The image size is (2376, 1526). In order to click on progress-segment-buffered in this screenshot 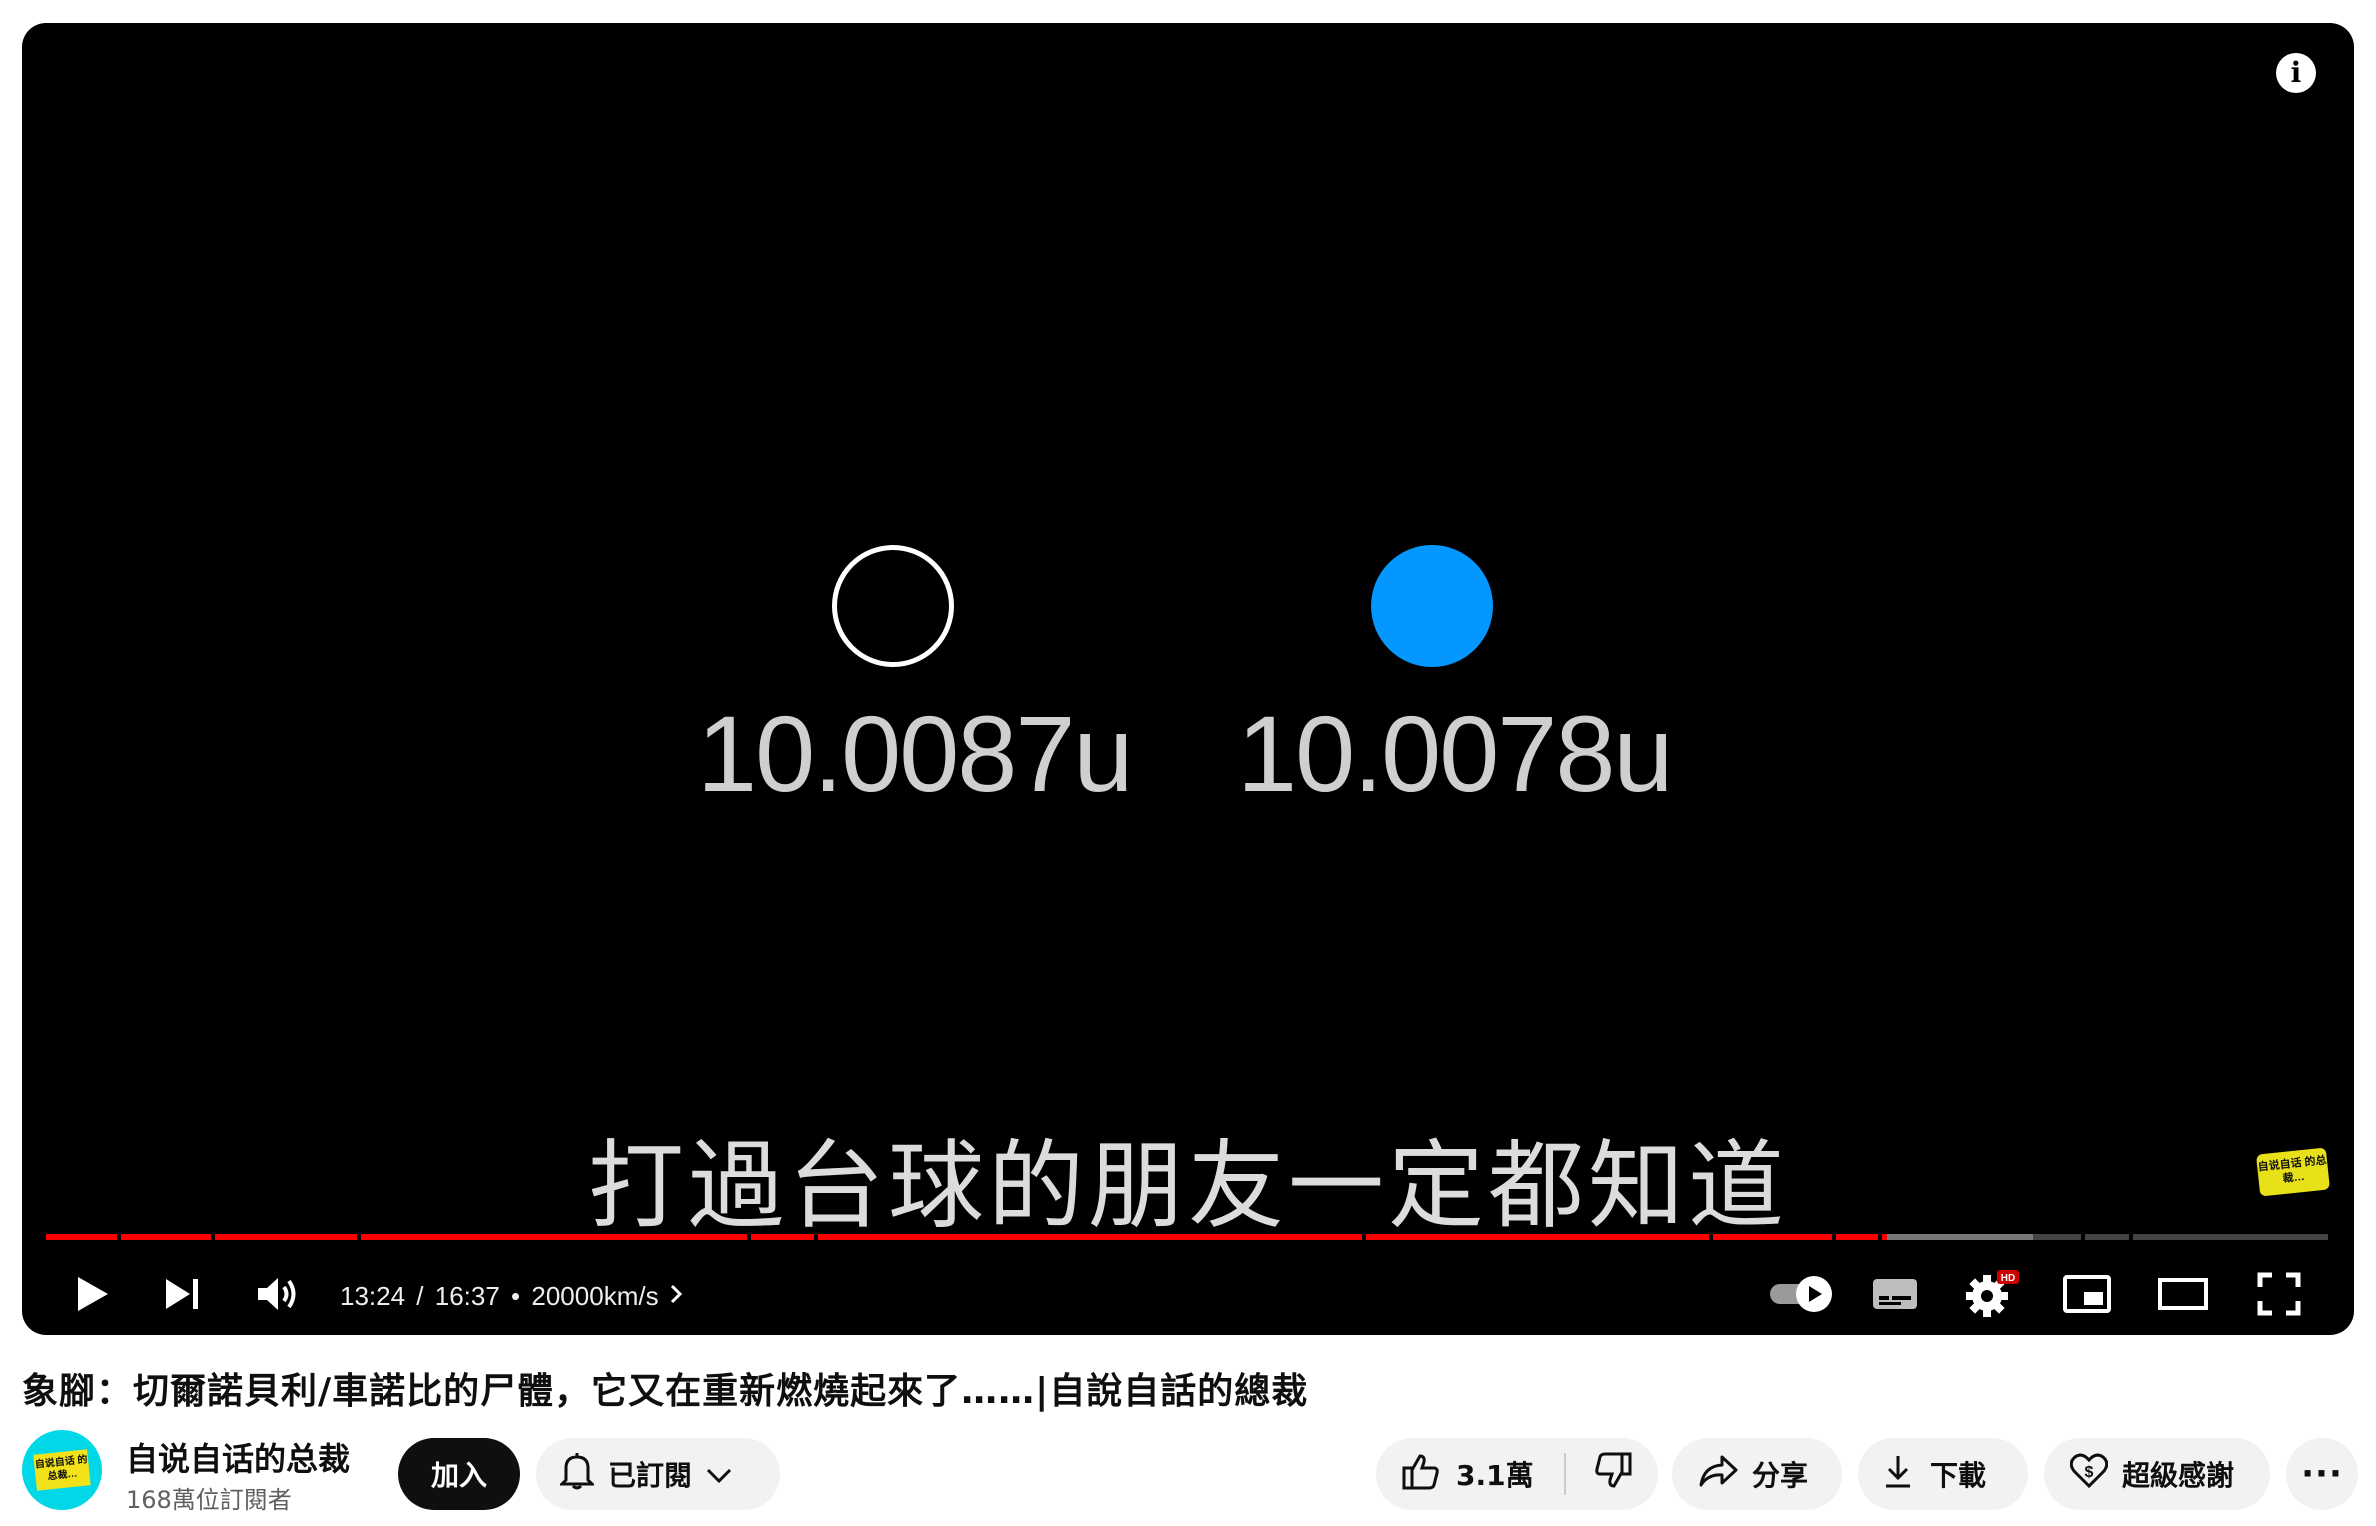, I will do `click(1960, 1237)`.